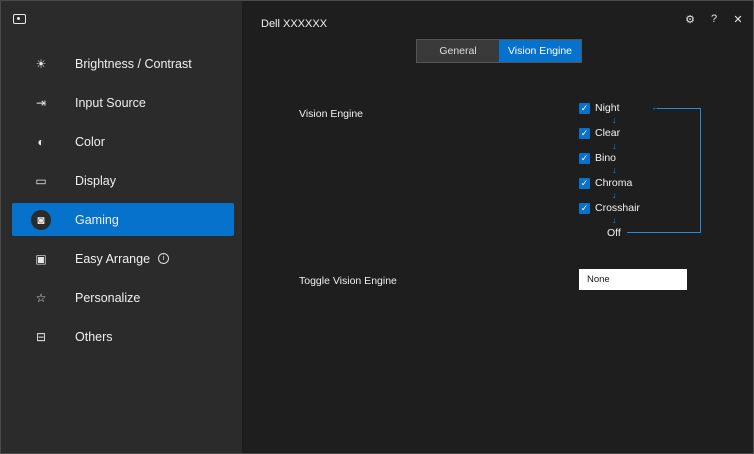 The height and width of the screenshot is (454, 754). I want to click on sidebar-item-input-source: ⇥ Input Source, so click(123, 102).